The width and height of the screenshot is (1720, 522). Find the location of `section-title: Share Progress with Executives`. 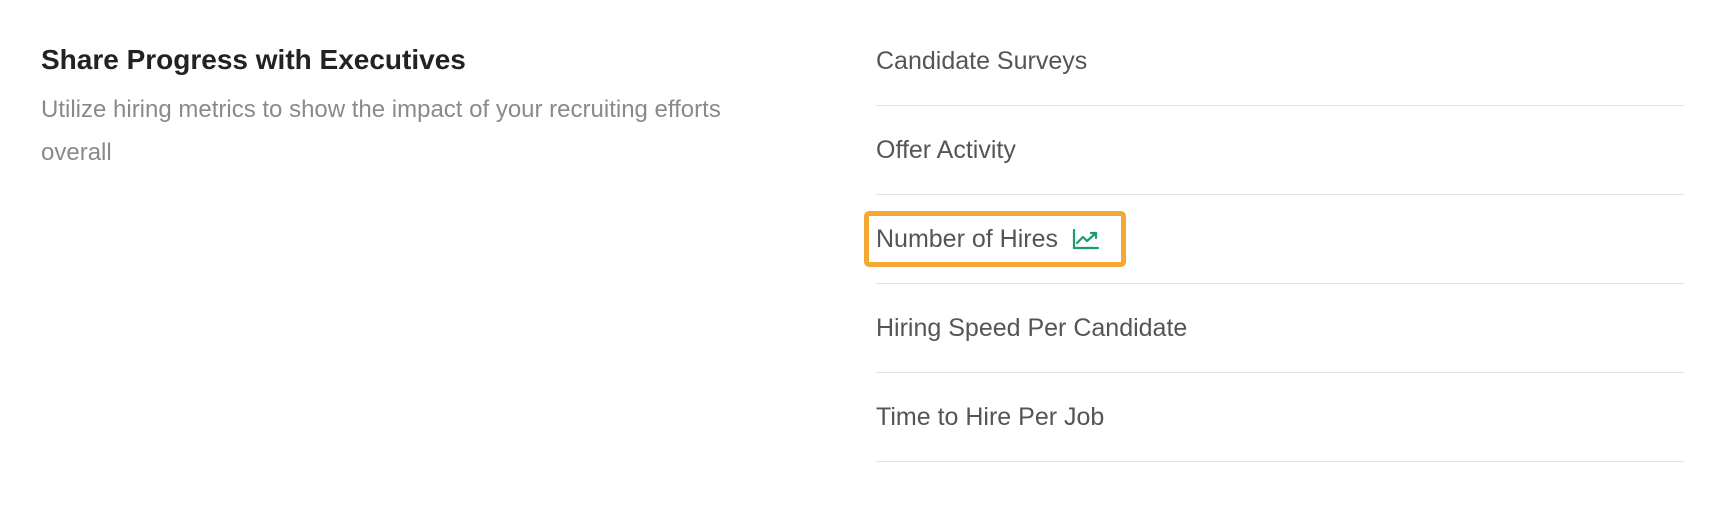

section-title: Share Progress with Executives is located at coordinates (253, 59).